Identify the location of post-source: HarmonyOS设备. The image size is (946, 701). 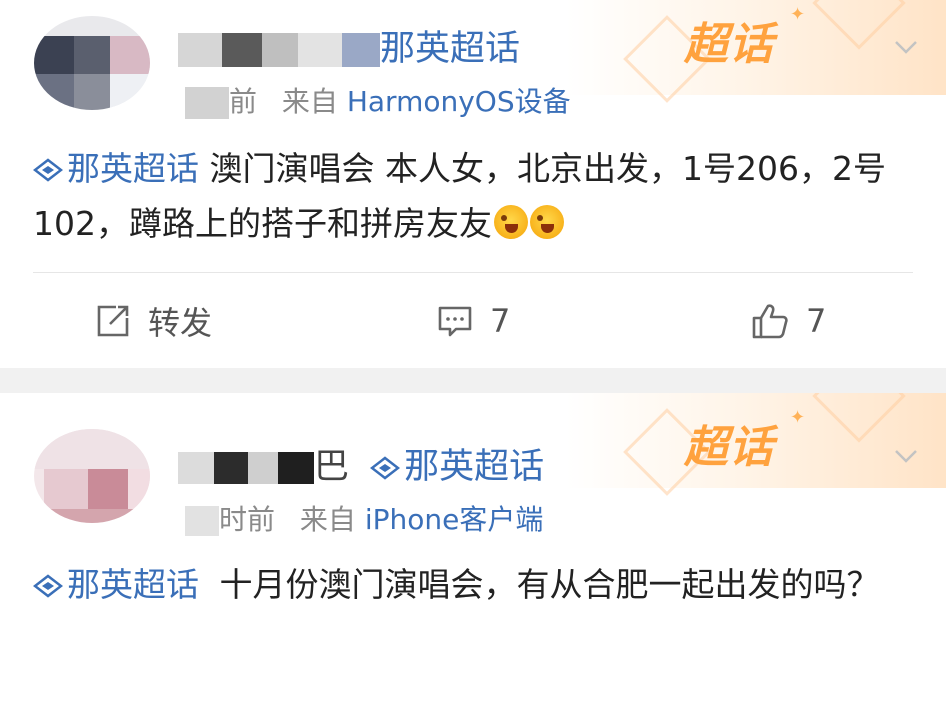
(459, 101).